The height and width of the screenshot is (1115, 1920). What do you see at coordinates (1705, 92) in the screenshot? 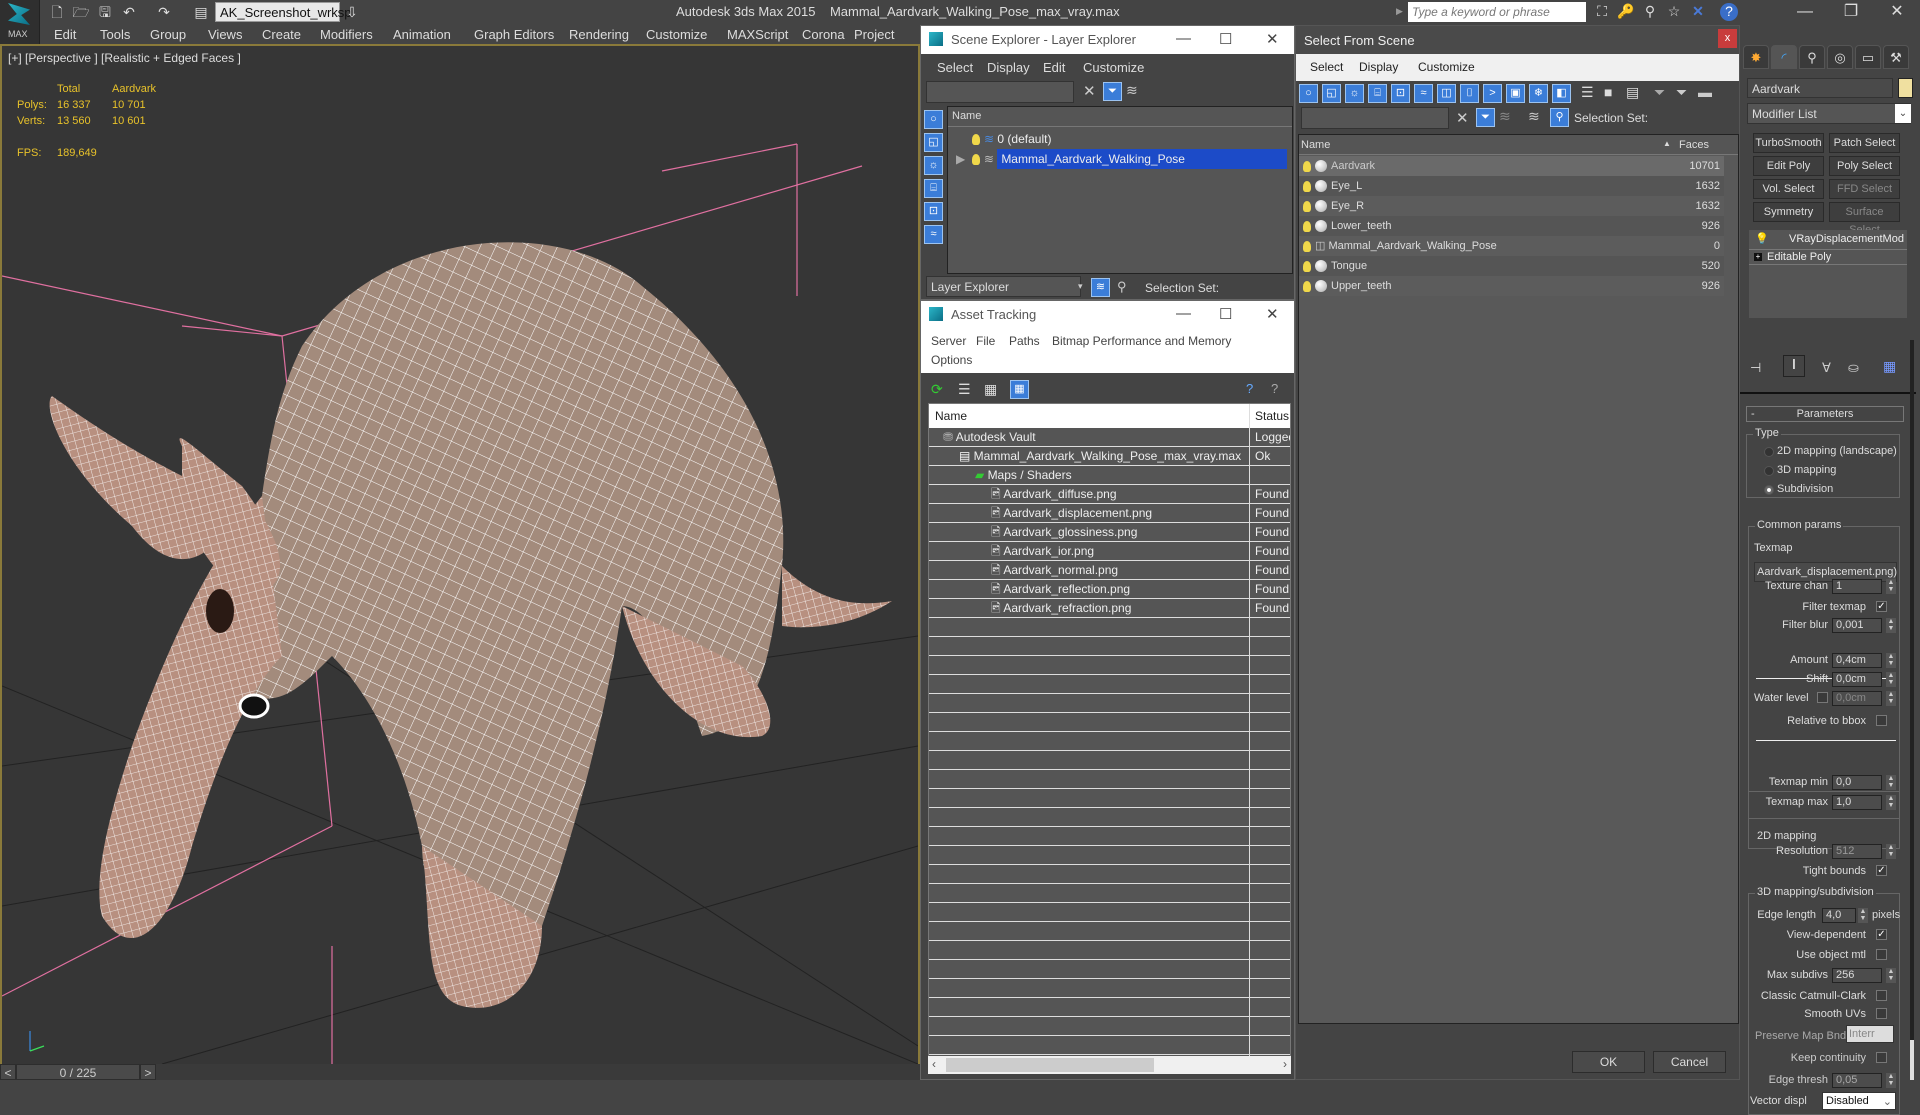
I see `columns-icon: ▬` at bounding box center [1705, 92].